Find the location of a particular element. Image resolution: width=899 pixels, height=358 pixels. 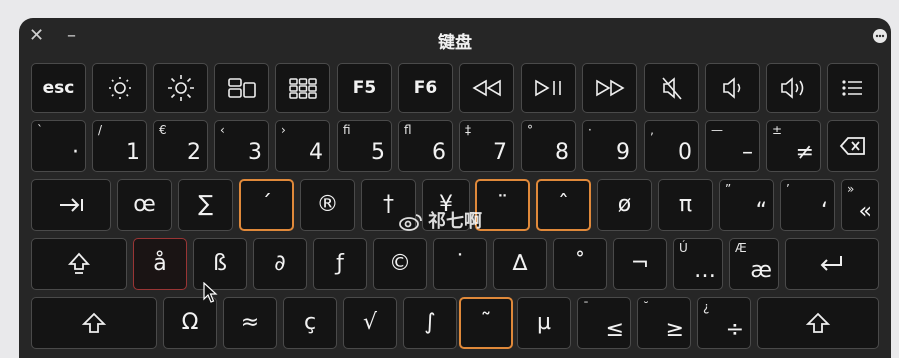

key-q: œ is located at coordinates (144, 205).